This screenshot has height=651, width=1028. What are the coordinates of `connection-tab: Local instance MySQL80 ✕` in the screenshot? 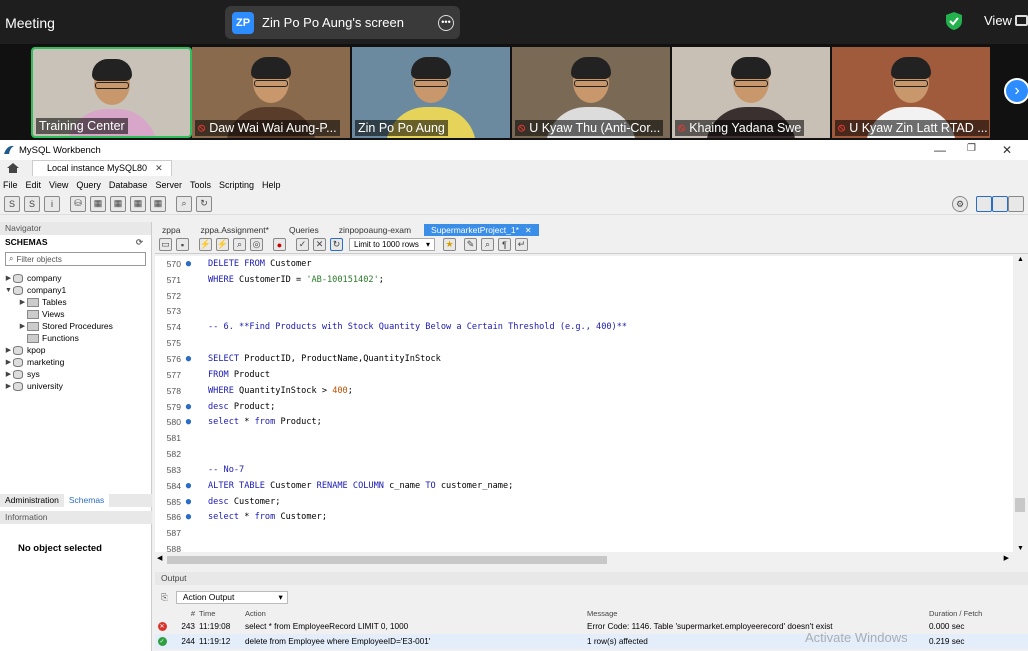 It's located at (102, 168).